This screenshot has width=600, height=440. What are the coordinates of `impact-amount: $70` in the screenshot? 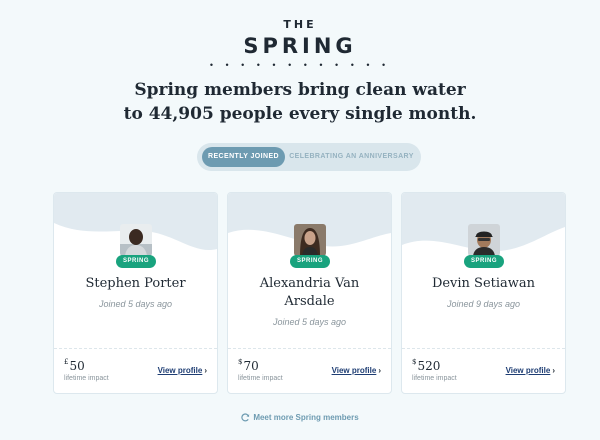 It's located at (248, 365).